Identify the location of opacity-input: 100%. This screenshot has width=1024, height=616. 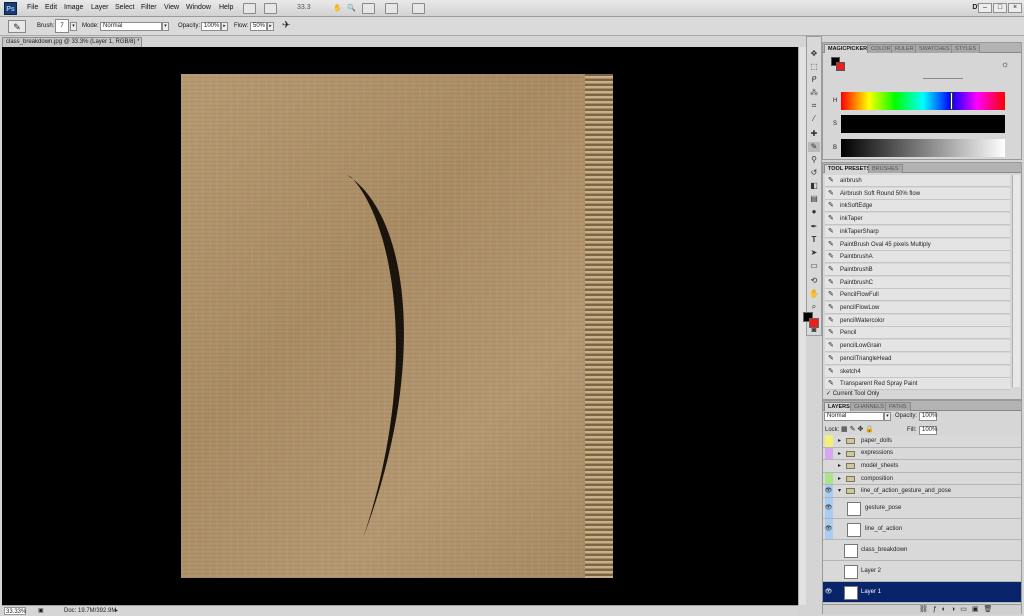
(211, 26).